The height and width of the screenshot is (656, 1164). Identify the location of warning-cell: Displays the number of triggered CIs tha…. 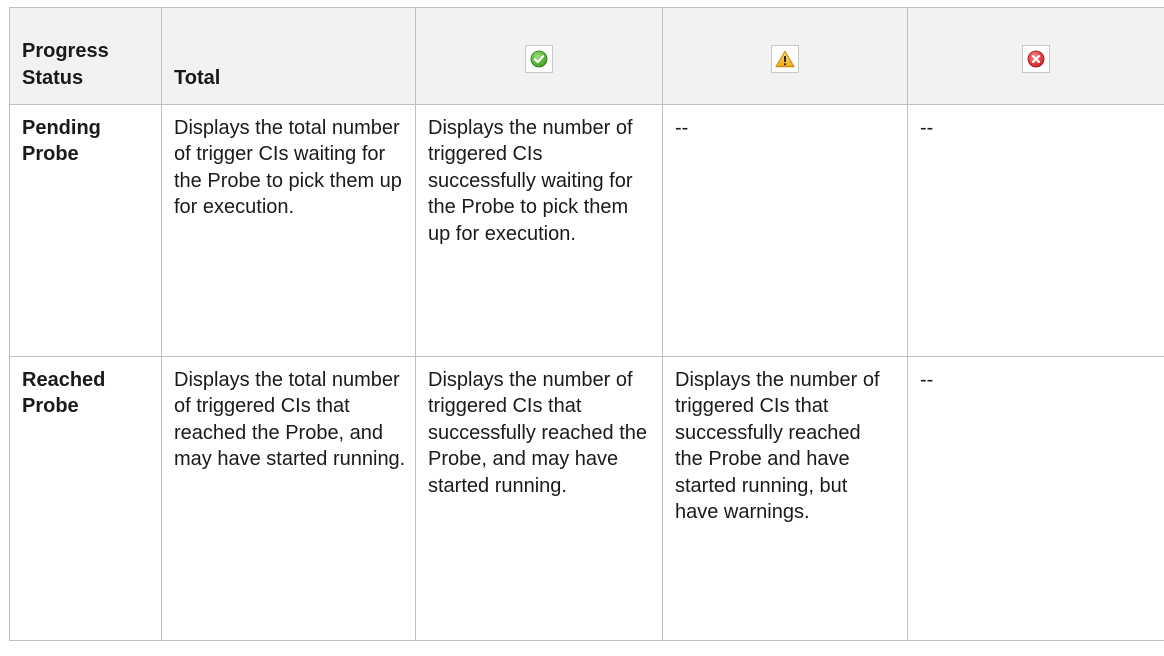
(785, 498).